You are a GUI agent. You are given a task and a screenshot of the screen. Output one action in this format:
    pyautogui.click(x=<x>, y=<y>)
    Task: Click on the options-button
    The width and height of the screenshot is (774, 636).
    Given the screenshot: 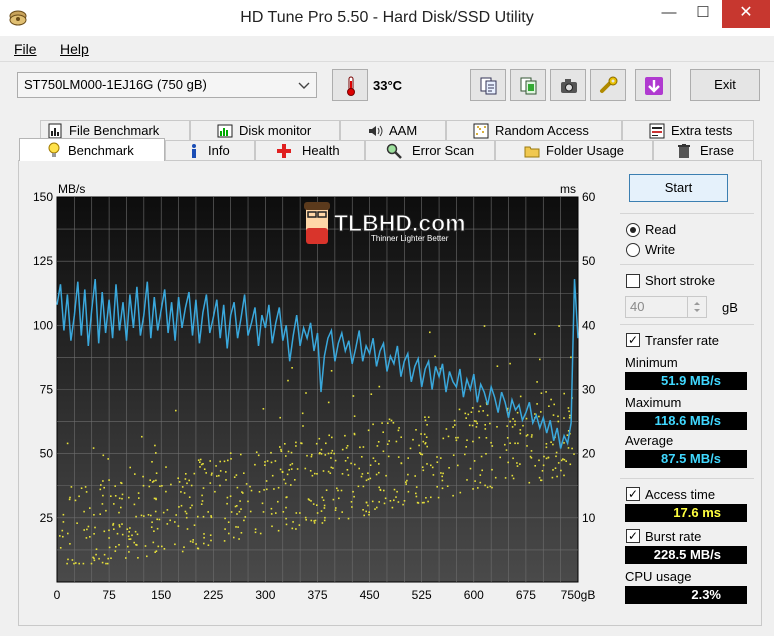 What is the action you would take?
    pyautogui.click(x=608, y=85)
    